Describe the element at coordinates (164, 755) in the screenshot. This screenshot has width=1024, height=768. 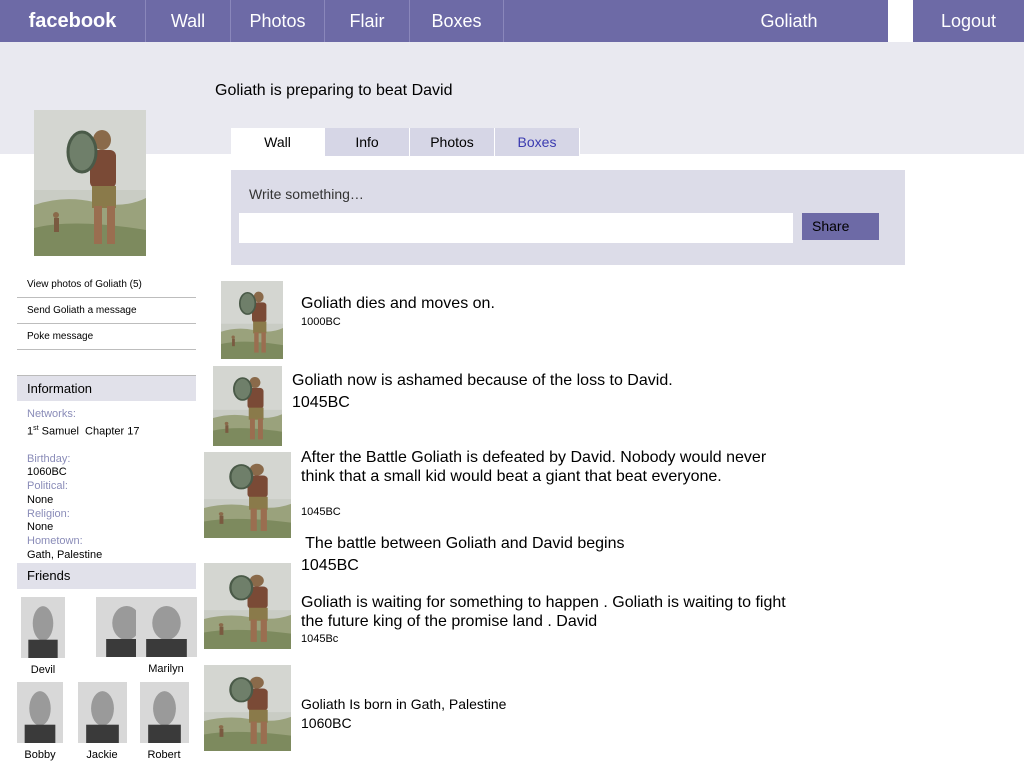
I see `friend-name: Robert` at that location.